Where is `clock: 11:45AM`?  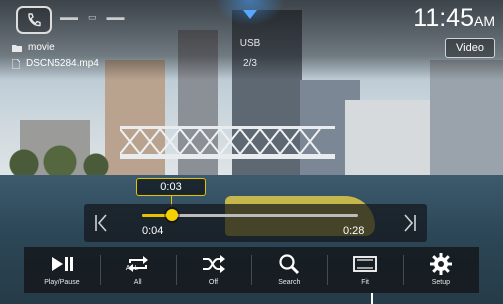
clock: 11:45AM is located at coordinates (454, 18).